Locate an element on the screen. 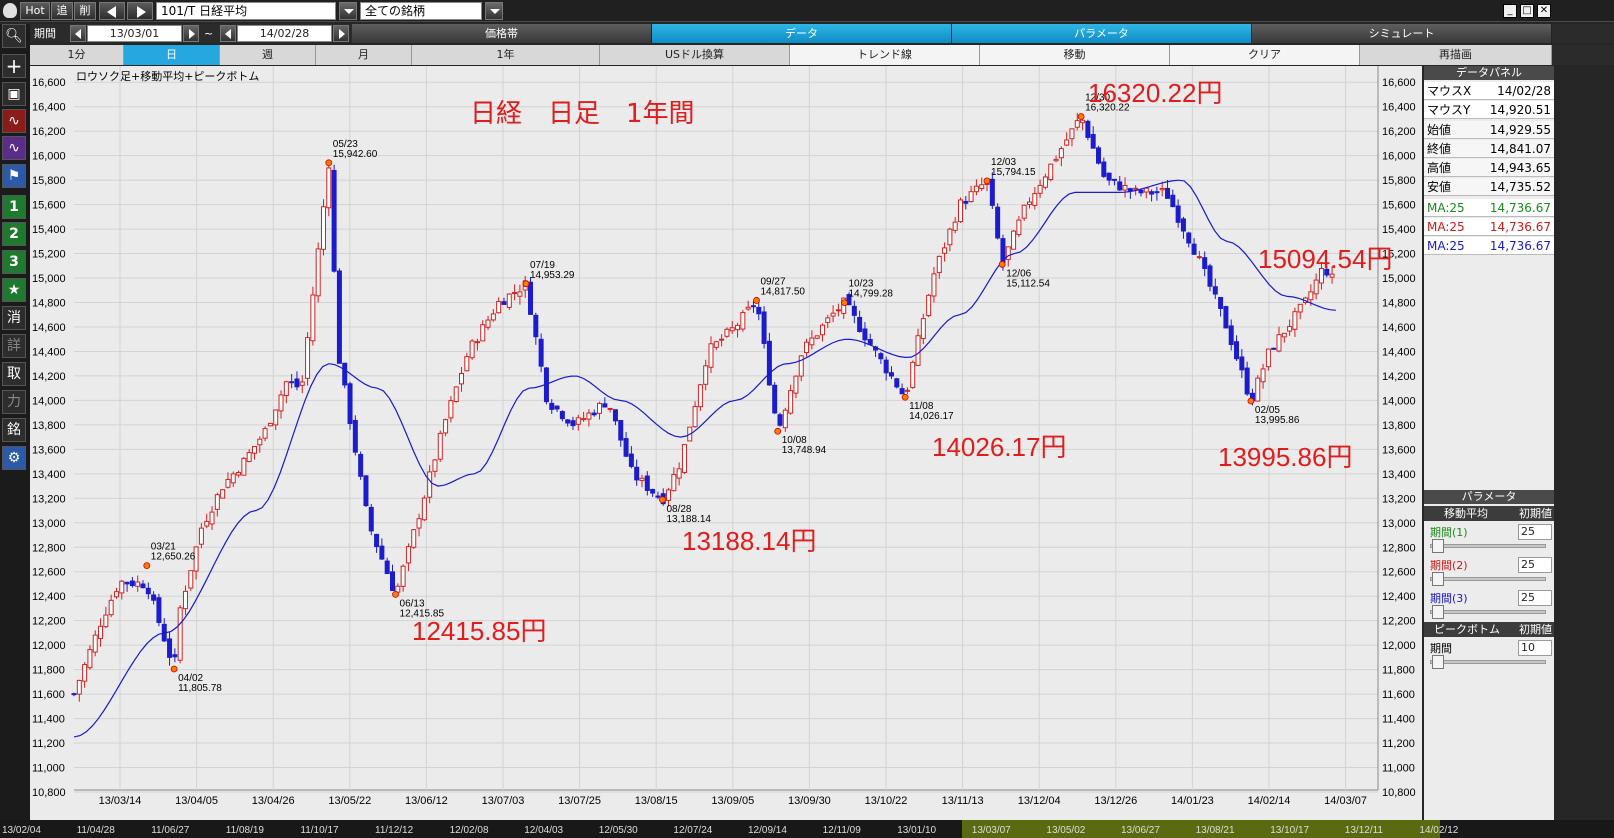 This screenshot has width=1614, height=838. prev-symbol-button is located at coordinates (112, 11).